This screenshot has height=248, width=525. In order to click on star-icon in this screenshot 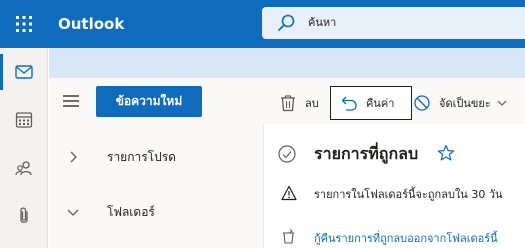, I will do `click(446, 153)`.